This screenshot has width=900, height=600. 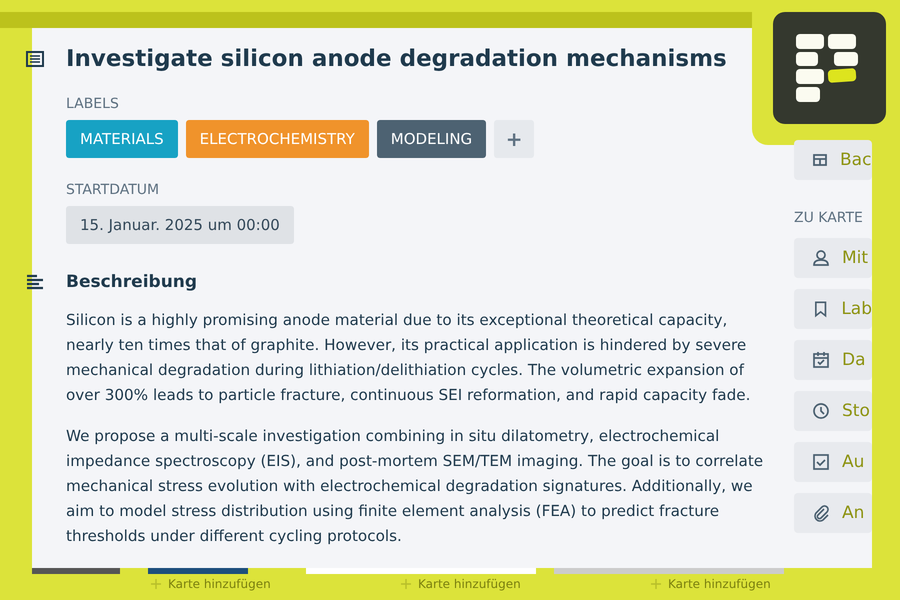 What do you see at coordinates (514, 139) in the screenshot?
I see `add-label-button: +` at bounding box center [514, 139].